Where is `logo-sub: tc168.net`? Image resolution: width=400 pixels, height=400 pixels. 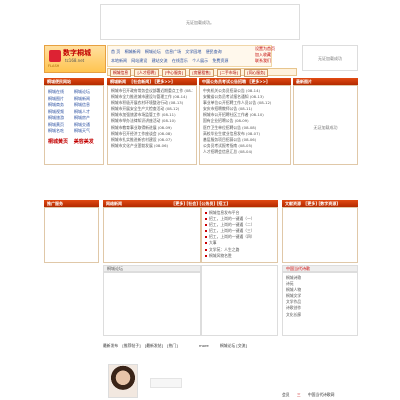 logo-sub: tc168.net is located at coordinates (75, 60).